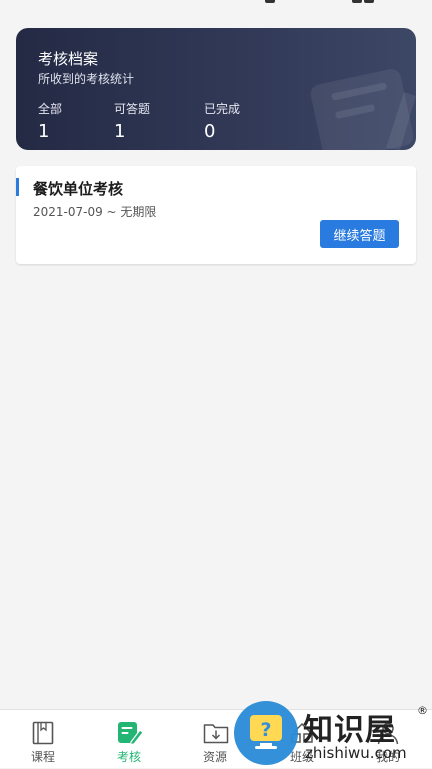 This screenshot has width=432, height=769. Describe the element at coordinates (95, 212) in the screenshot. I see `exam-date-range: 2021-07-09 ~ 无期限` at that location.